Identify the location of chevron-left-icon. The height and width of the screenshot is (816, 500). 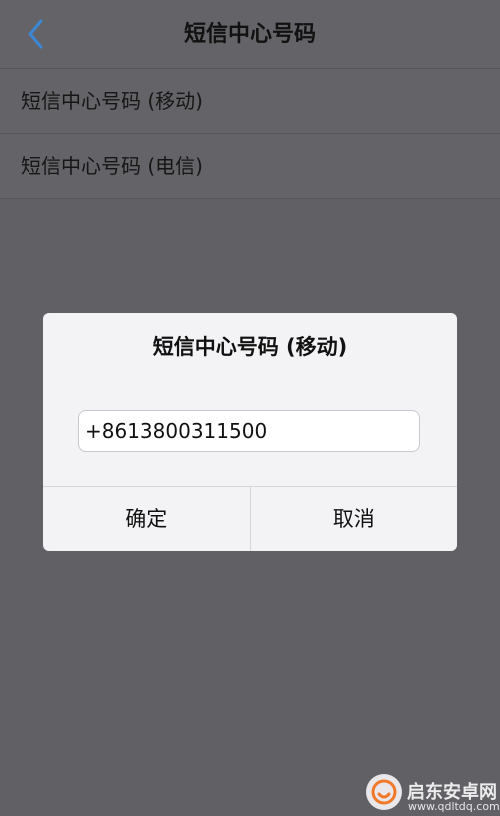
(35, 34).